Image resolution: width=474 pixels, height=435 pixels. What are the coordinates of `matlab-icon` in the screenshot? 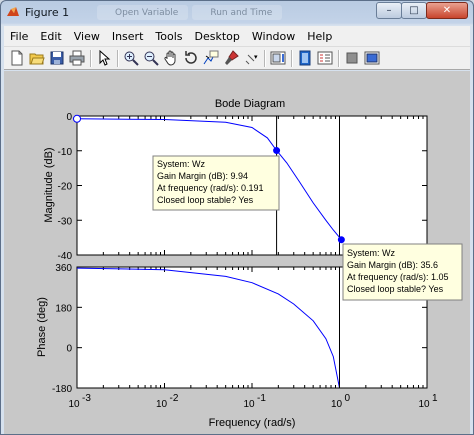 It's located at (13, 11).